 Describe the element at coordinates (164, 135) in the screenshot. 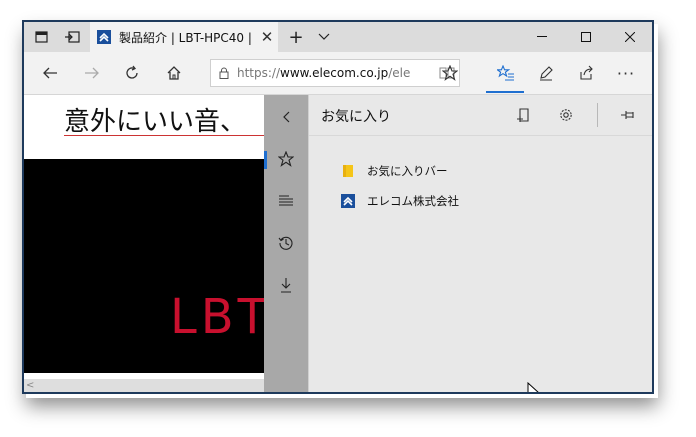

I see `heading-underline` at that location.